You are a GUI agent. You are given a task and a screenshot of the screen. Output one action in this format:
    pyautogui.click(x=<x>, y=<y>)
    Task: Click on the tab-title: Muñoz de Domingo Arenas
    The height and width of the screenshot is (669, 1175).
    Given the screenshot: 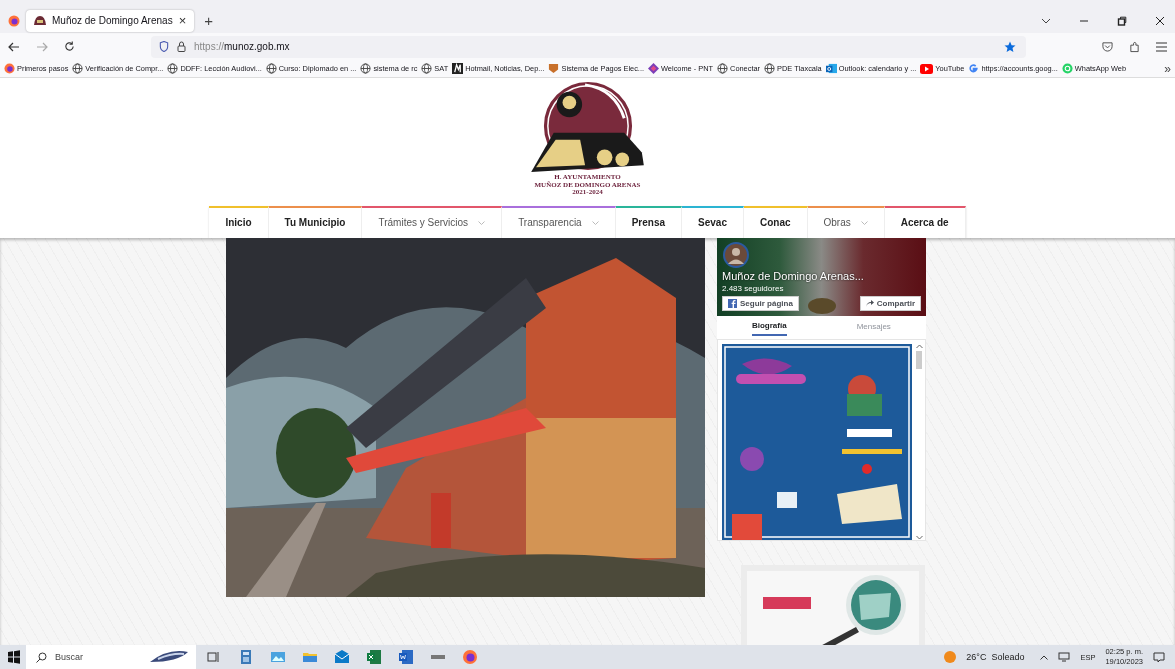 What is the action you would take?
    pyautogui.click(x=112, y=20)
    